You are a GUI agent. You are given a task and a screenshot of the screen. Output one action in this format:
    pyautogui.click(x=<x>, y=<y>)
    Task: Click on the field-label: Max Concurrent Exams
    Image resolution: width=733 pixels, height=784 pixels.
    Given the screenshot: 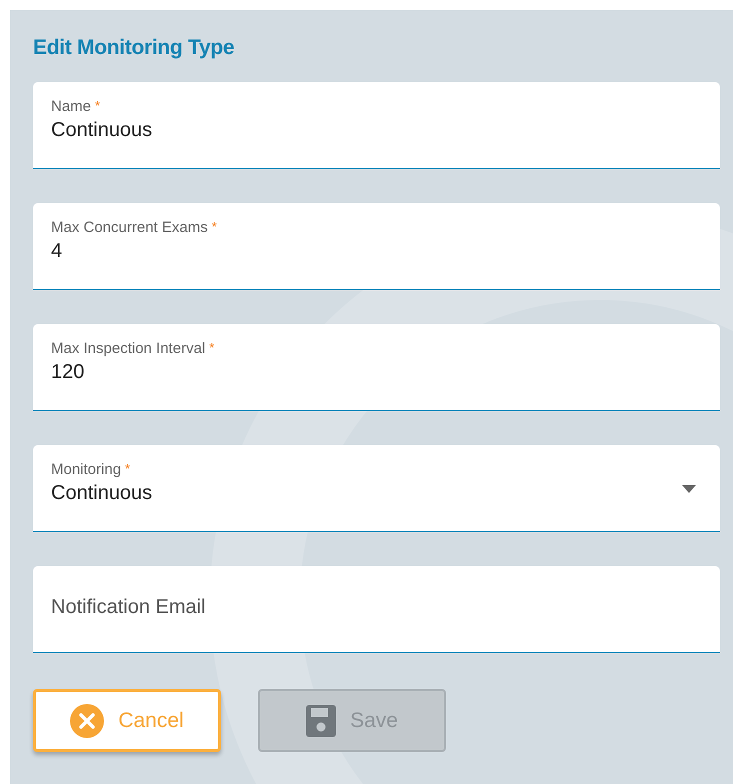 What is the action you would take?
    pyautogui.click(x=129, y=227)
    